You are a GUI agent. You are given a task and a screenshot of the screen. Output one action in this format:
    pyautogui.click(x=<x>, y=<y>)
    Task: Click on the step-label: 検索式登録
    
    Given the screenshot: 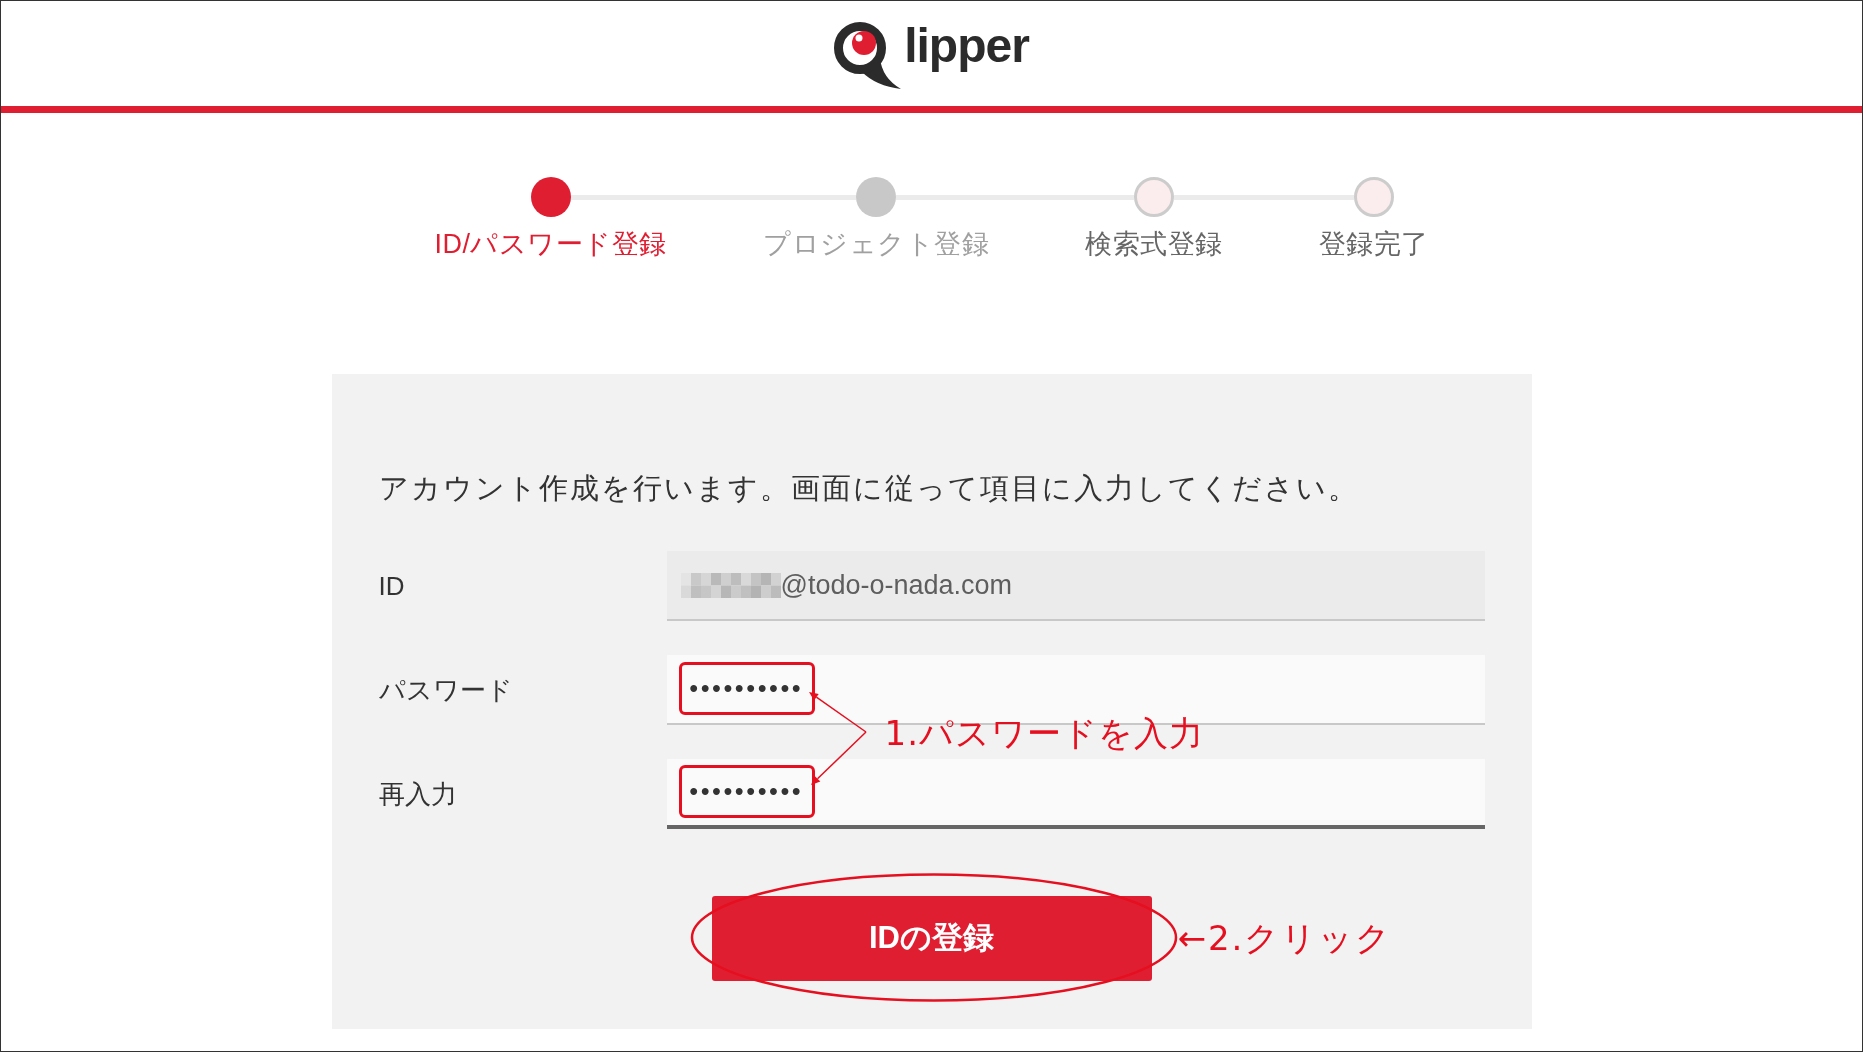 What is the action you would take?
    pyautogui.click(x=1154, y=244)
    